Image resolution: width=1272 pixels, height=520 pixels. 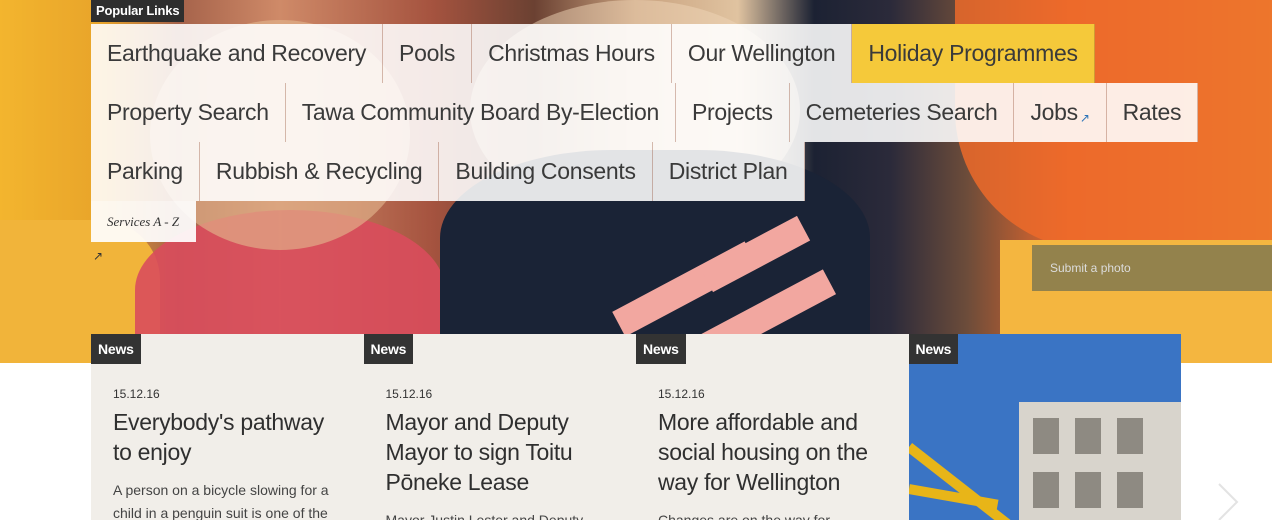 What do you see at coordinates (237, 53) in the screenshot?
I see `link-earthquake-and-recovery: Earthquake and Recovery` at bounding box center [237, 53].